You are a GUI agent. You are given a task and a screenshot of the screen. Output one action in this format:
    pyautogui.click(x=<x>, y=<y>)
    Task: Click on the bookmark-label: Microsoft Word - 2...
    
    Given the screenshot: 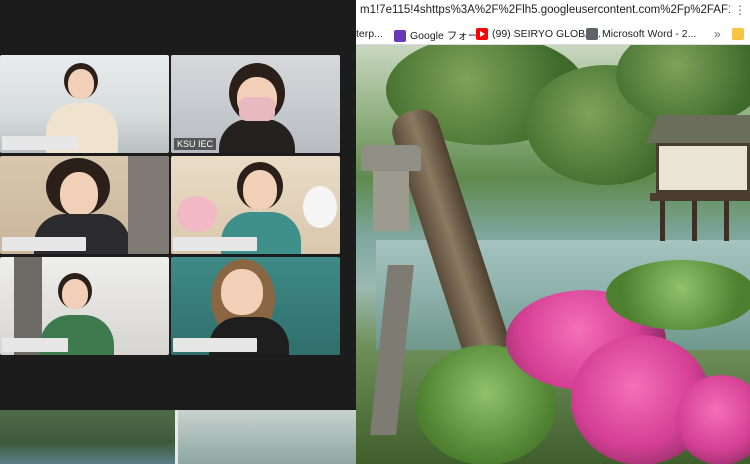 What is the action you would take?
    pyautogui.click(x=649, y=34)
    